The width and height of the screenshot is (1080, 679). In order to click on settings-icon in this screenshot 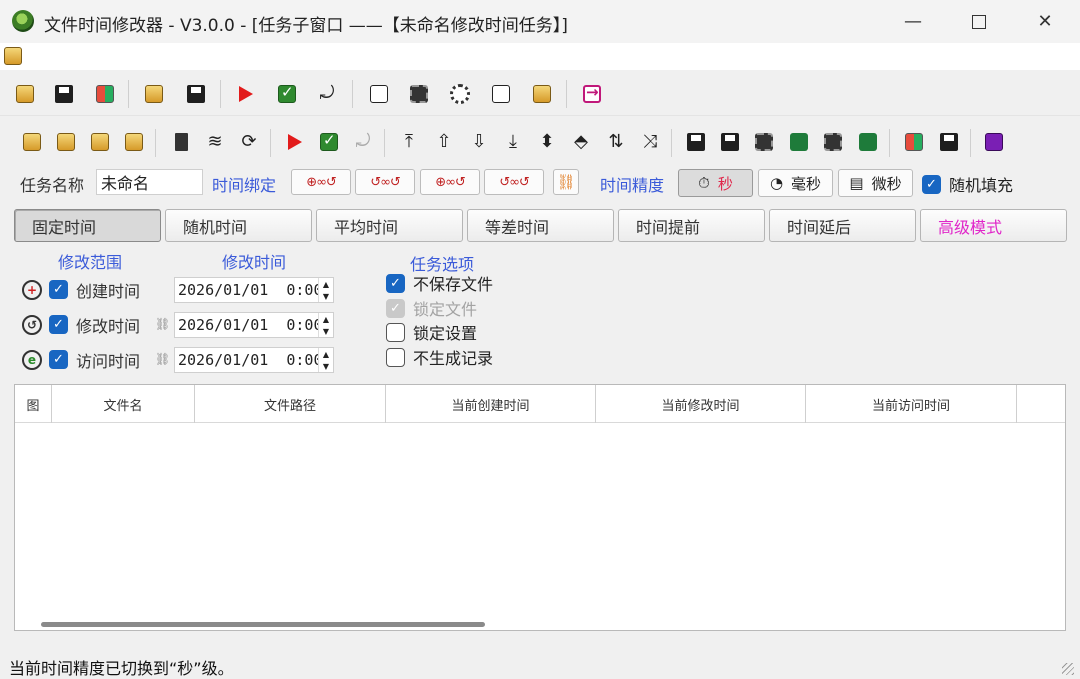, I will do `click(460, 94)`.